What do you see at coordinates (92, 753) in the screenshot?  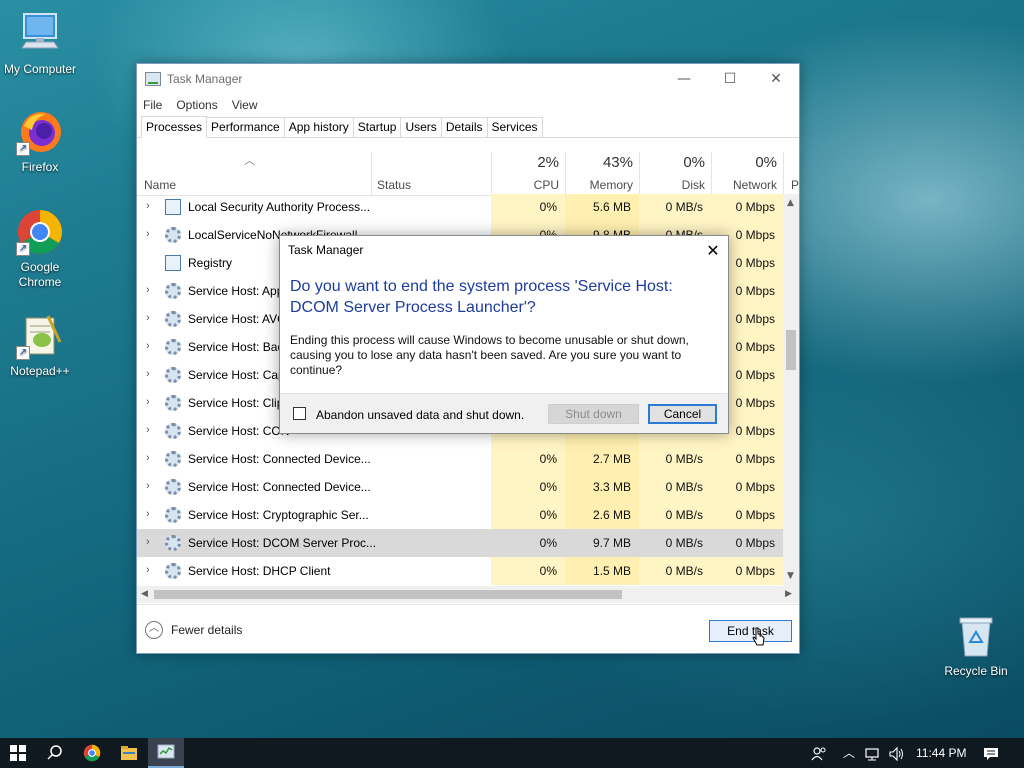 I see `taskbar-chrome` at bounding box center [92, 753].